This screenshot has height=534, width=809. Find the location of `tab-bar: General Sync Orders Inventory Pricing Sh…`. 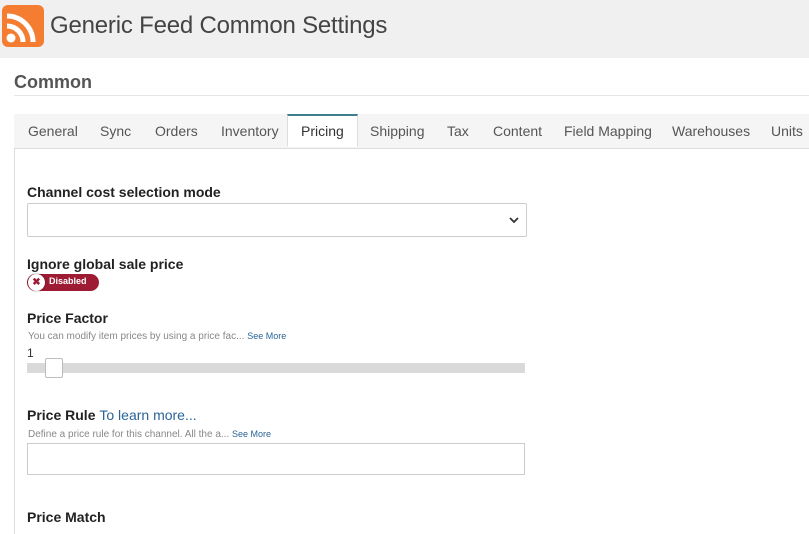

tab-bar: General Sync Orders Inventory Pricing Sh… is located at coordinates (411, 131).